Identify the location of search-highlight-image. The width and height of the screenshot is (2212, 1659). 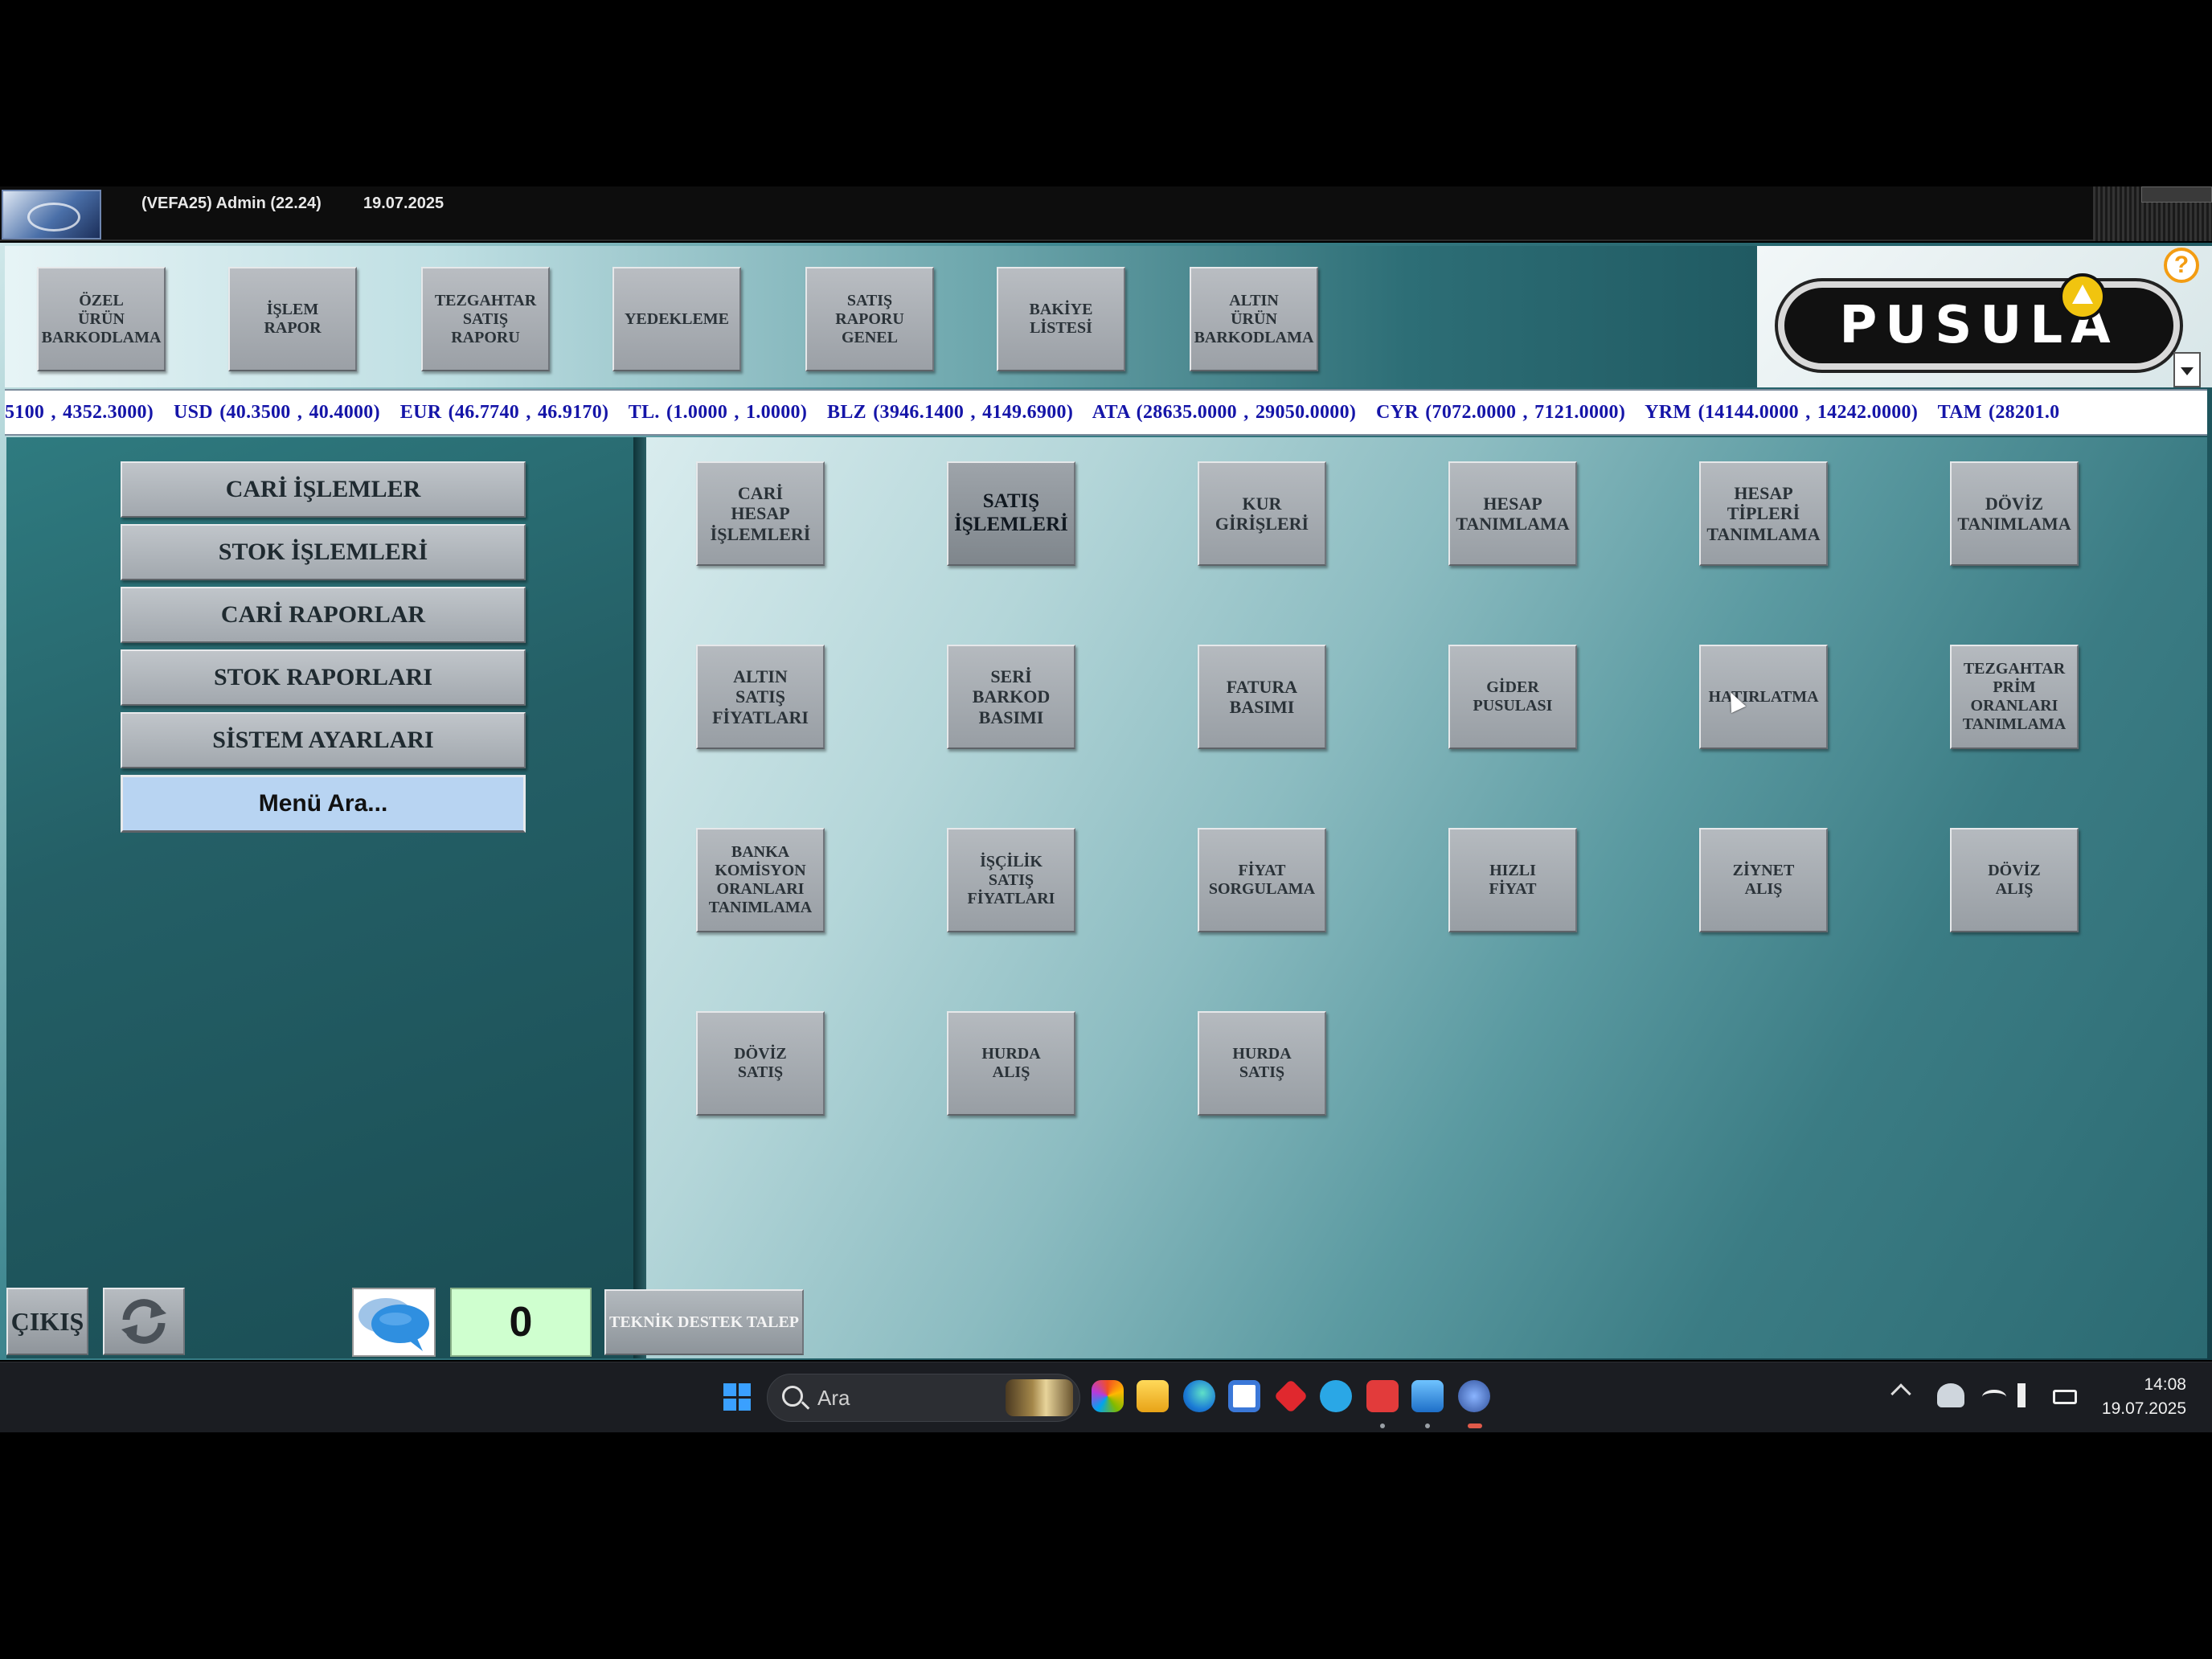
(1039, 1397).